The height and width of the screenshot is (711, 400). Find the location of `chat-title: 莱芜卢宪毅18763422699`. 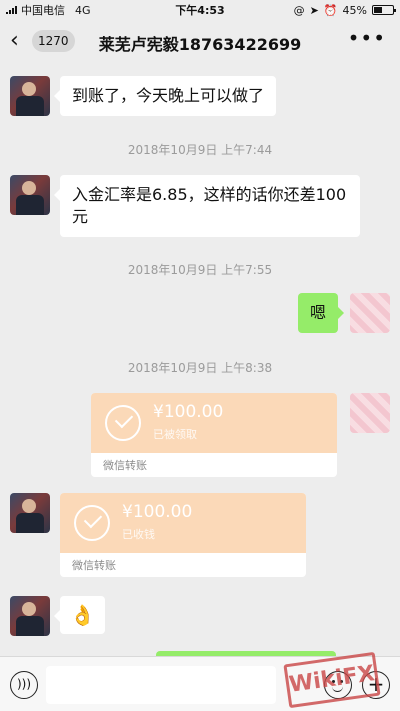

chat-title: 莱芜卢宪毅18763422699 is located at coordinates (200, 44).